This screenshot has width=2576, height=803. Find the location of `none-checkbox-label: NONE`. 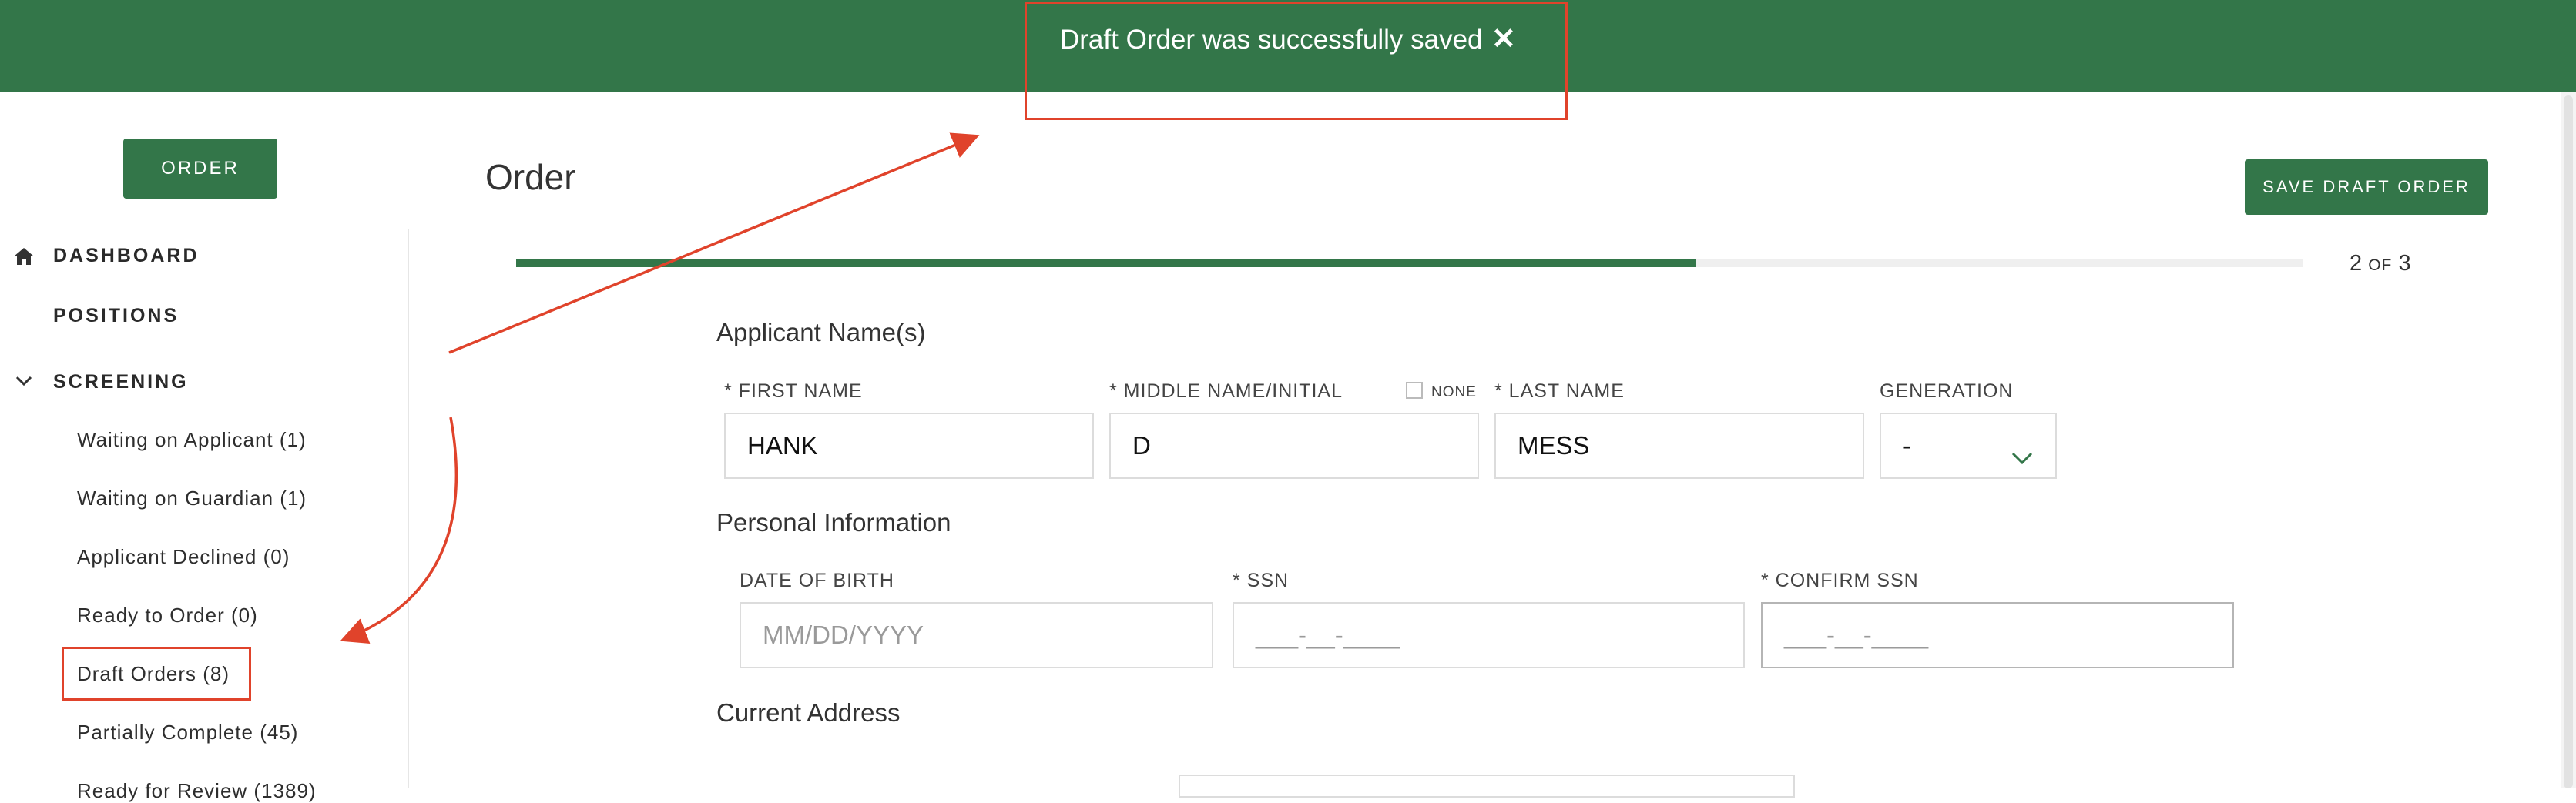

none-checkbox-label: NONE is located at coordinates (1454, 392).